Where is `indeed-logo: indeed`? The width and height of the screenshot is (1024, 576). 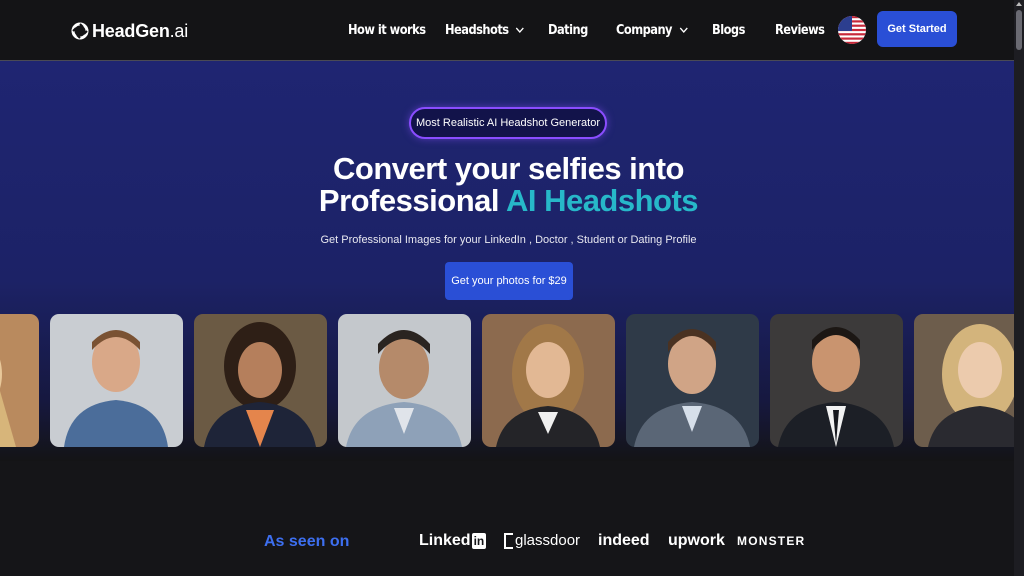
indeed-logo: indeed is located at coordinates (624, 540).